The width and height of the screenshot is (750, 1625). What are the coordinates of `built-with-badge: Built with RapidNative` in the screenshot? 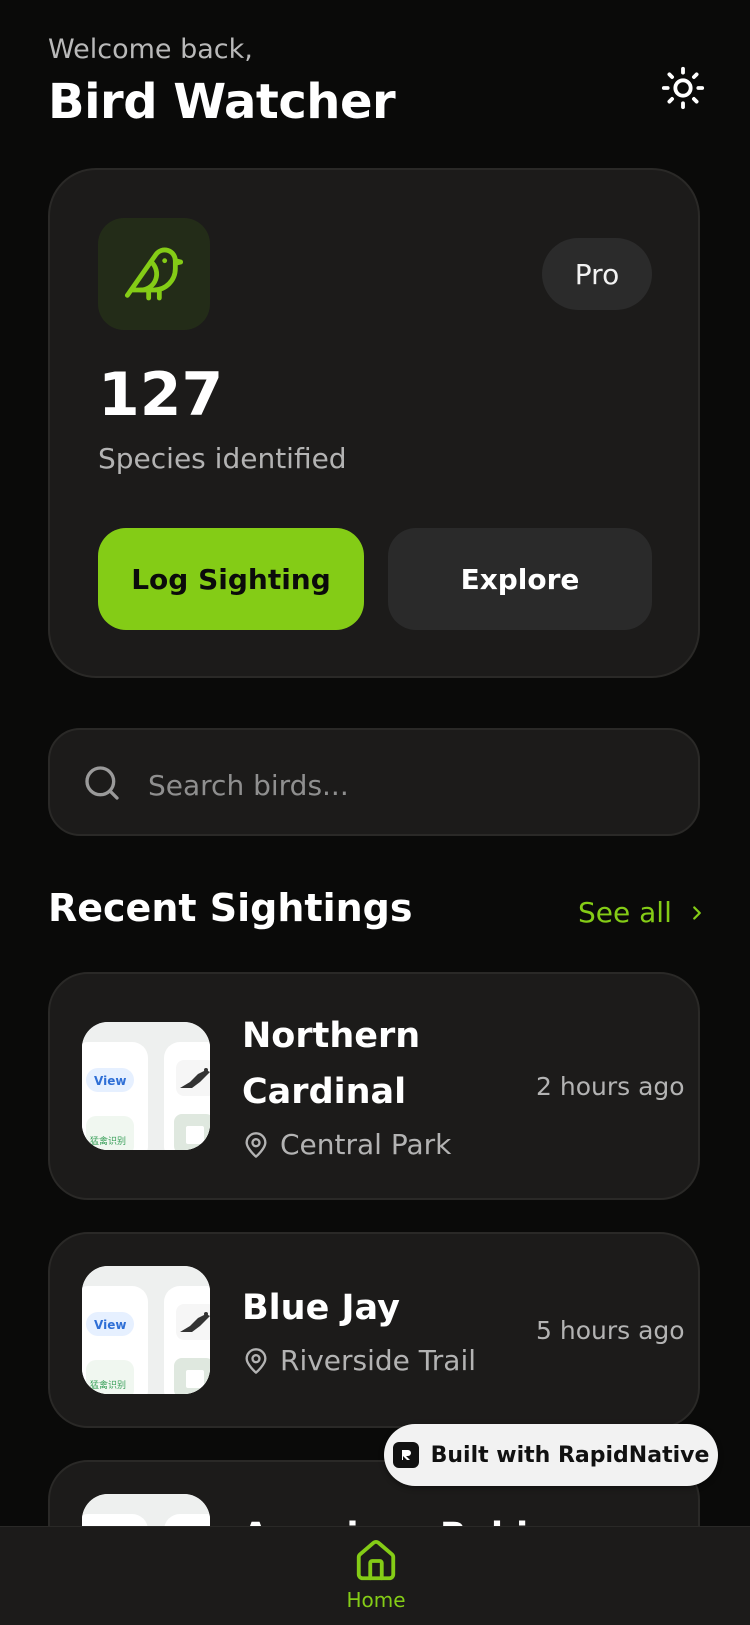 It's located at (551, 1455).